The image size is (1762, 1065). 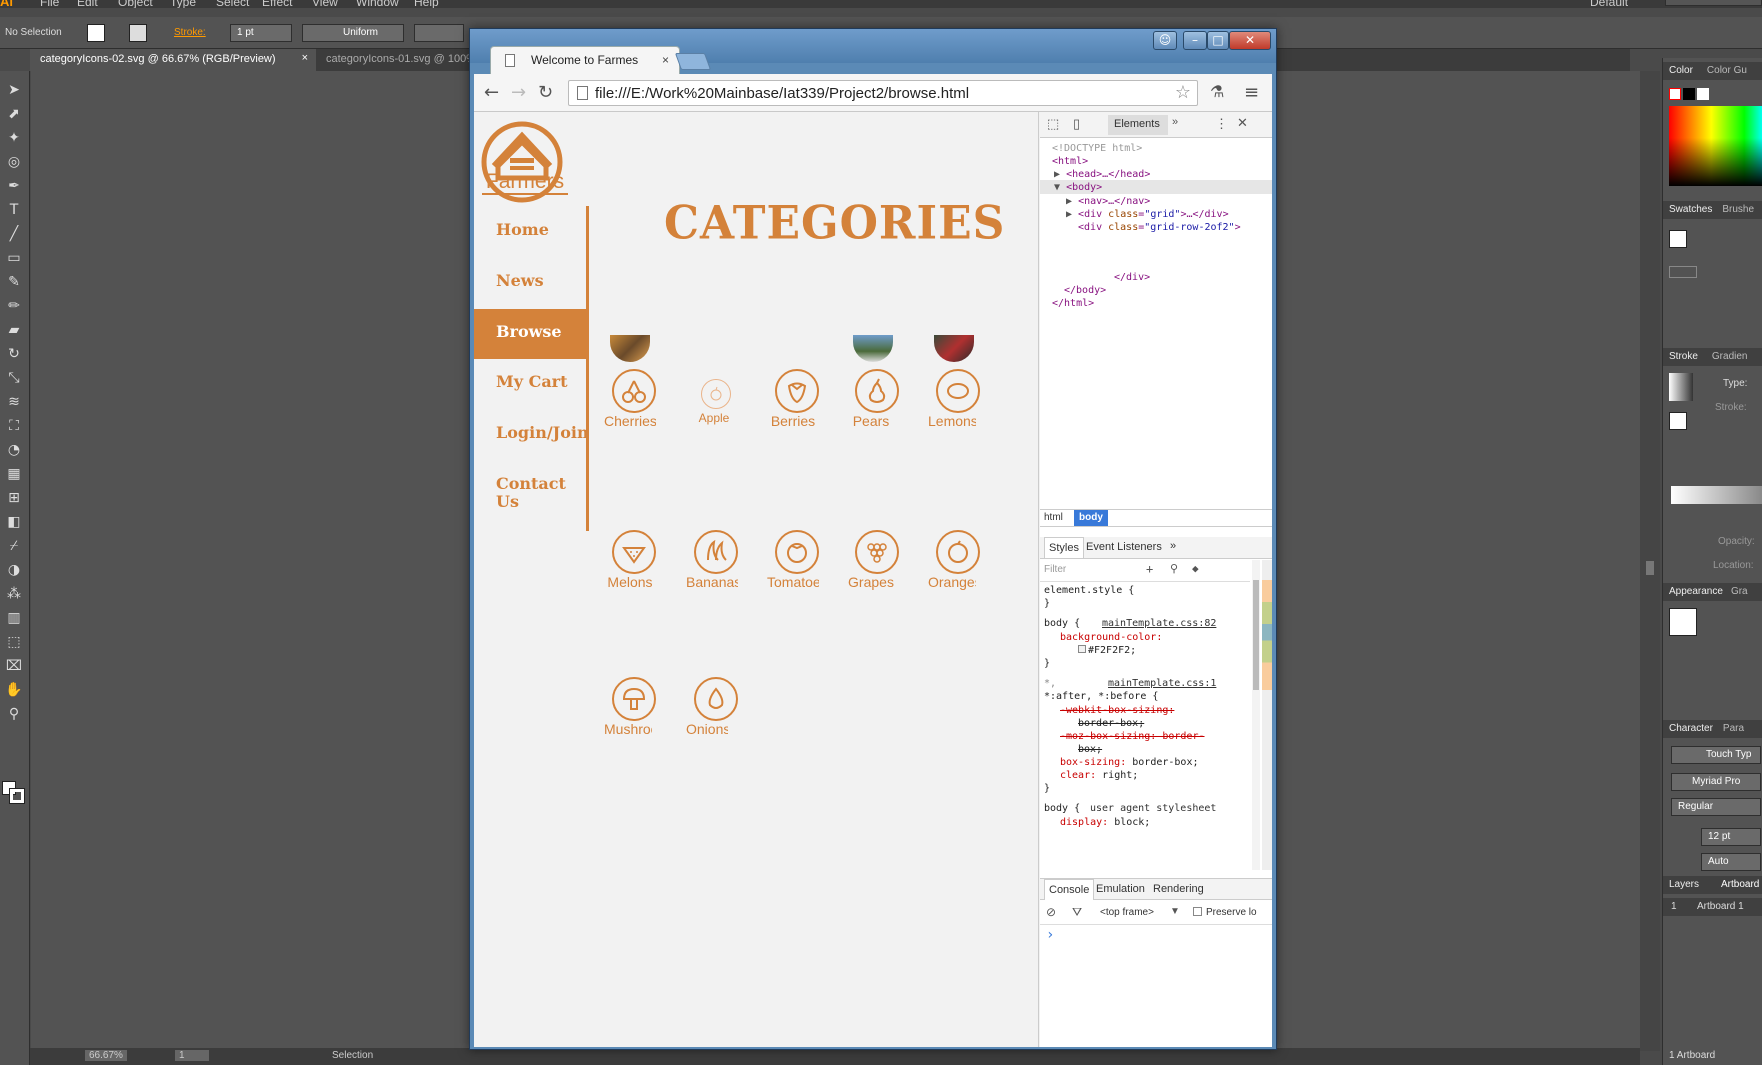 I want to click on close-icon: ×, so click(x=305, y=58).